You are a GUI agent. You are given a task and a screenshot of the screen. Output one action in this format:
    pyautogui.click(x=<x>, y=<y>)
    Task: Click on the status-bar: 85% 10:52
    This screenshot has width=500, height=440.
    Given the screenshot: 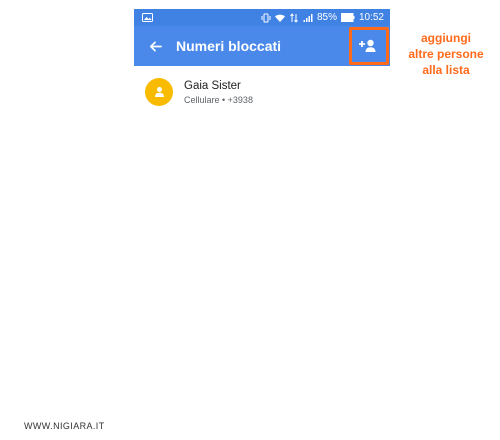 What is the action you would take?
    pyautogui.click(x=262, y=17)
    